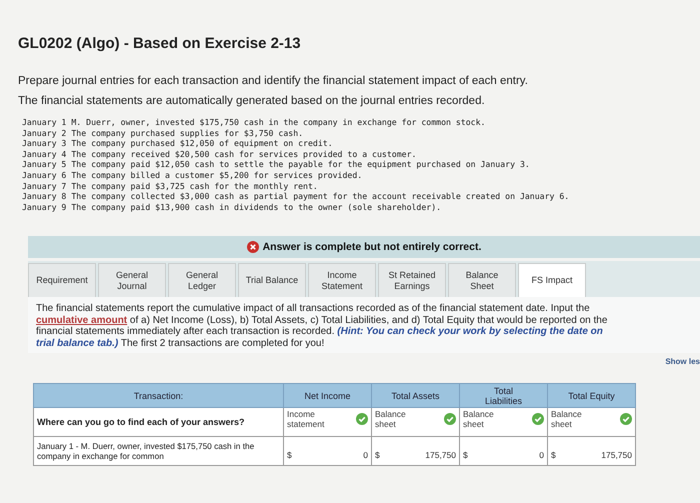 Image resolution: width=700 pixels, height=503 pixels. What do you see at coordinates (160, 43) in the screenshot?
I see `page-title: GL0202 (Algo) - Based on Exercise 2-13` at bounding box center [160, 43].